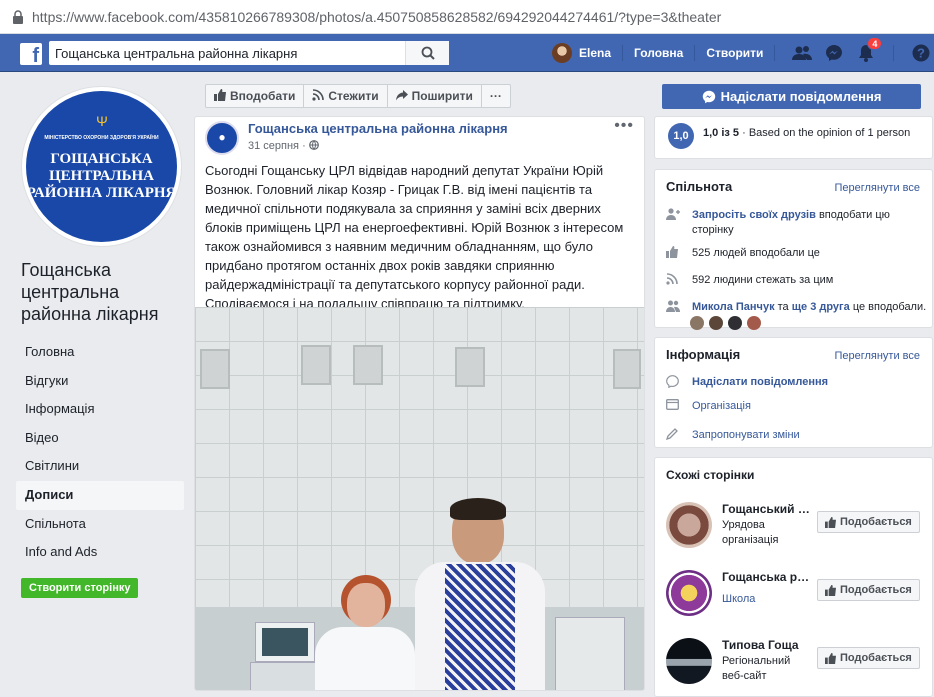 The image size is (934, 697). Describe the element at coordinates (733, 307) in the screenshot. I see `friend-name-link: Микола Панчук` at that location.